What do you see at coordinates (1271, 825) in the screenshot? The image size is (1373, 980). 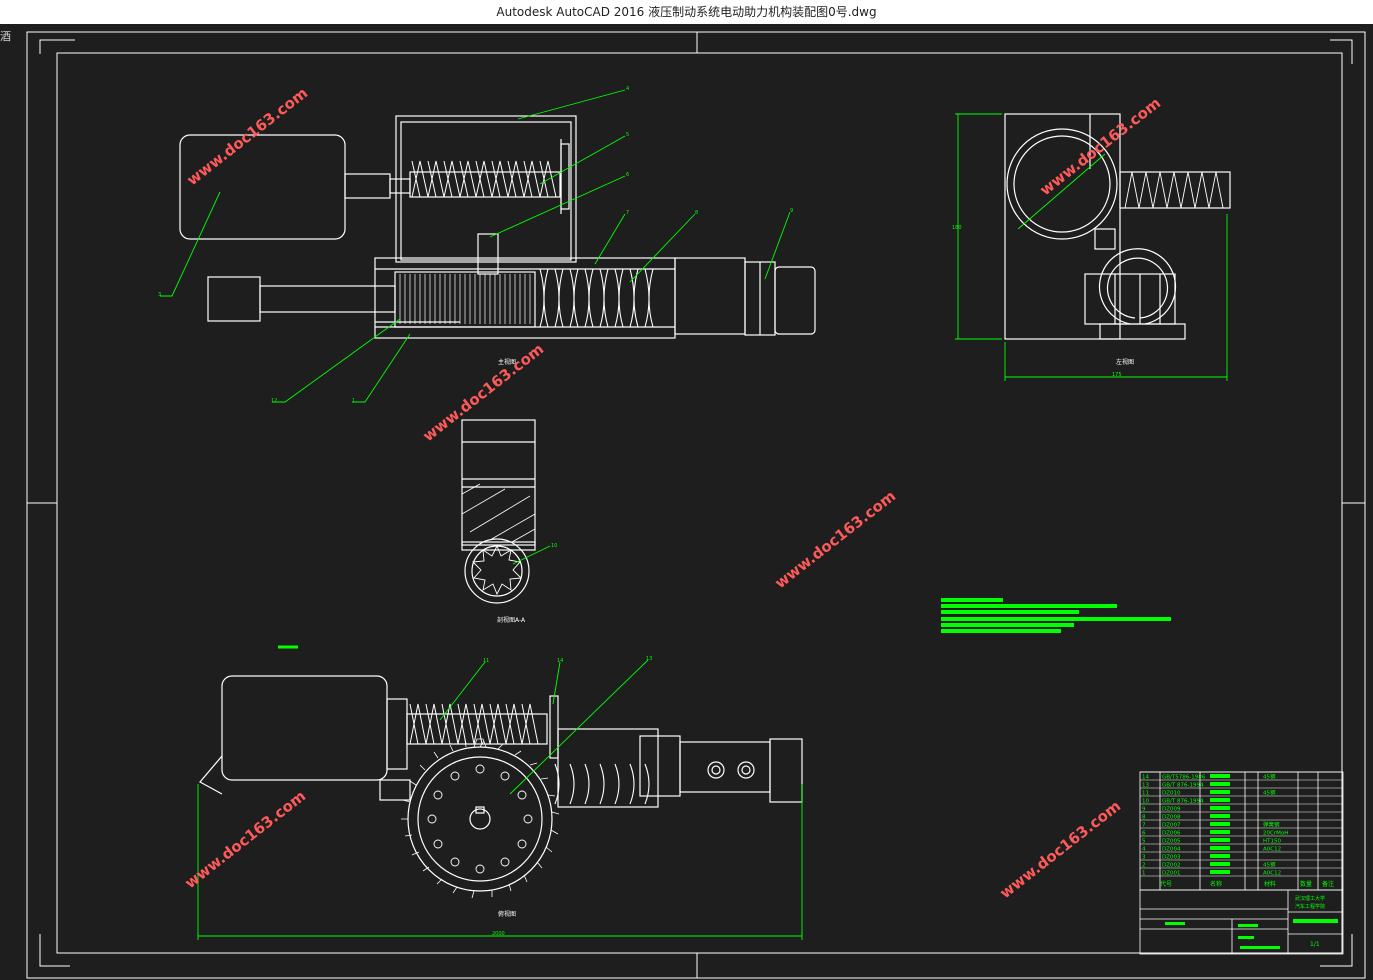 I see `bom-row-mat: 弹簧钢` at bounding box center [1271, 825].